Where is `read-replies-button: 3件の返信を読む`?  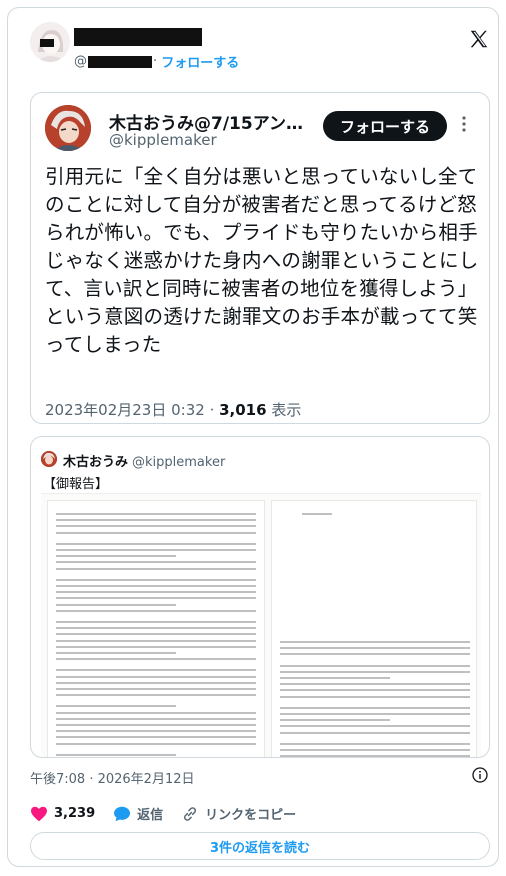 read-replies-button: 3件の返信を読む is located at coordinates (260, 846).